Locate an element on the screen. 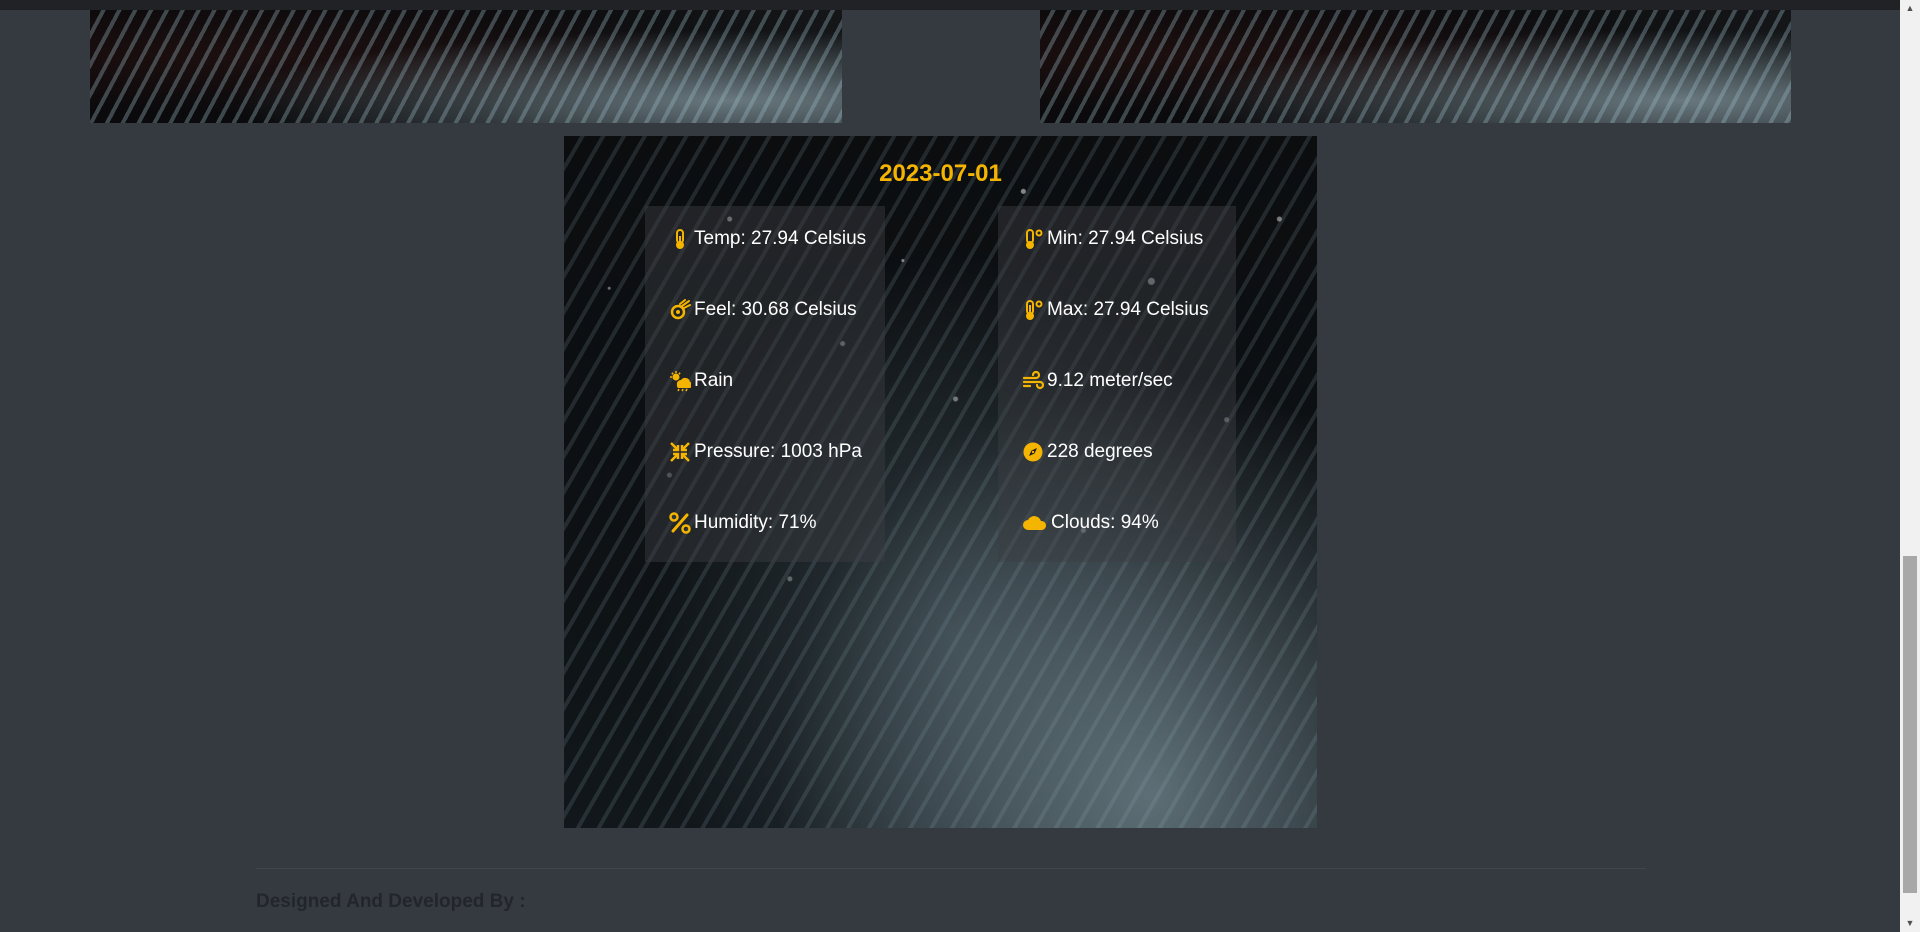 The height and width of the screenshot is (932, 1920). max-temp-text: Max: 27.94 Celsius is located at coordinates (1128, 309).